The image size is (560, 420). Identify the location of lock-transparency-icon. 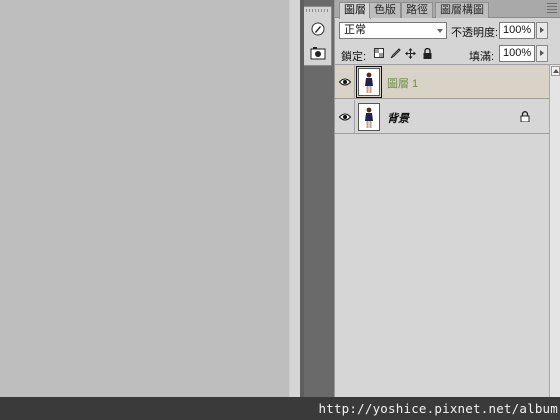
(379, 53).